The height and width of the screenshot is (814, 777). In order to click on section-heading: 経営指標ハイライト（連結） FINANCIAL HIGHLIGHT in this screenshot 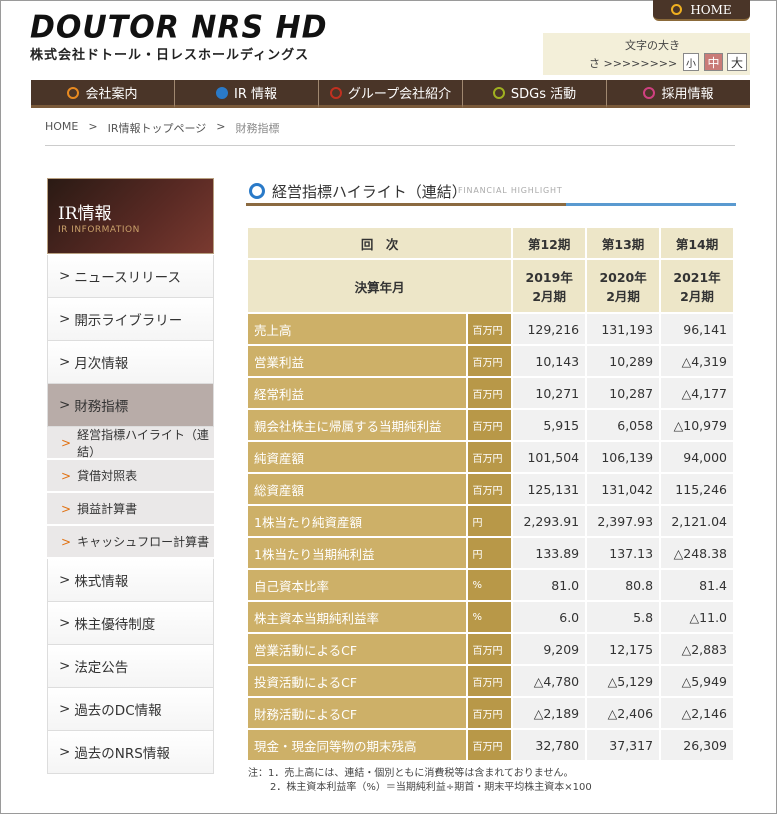, I will do `click(491, 193)`.